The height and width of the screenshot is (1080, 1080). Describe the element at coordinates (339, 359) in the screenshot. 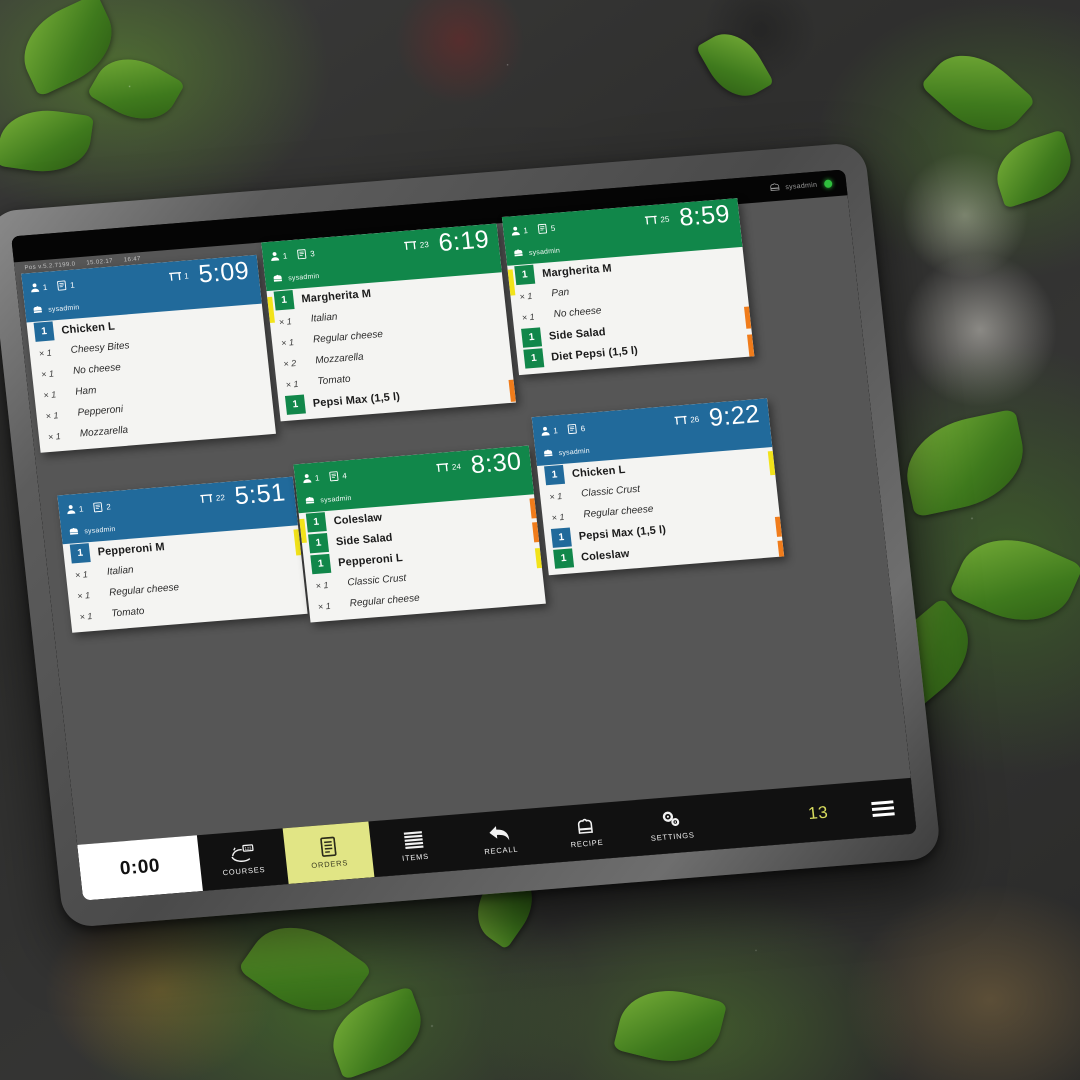

I see `modifier-name: Mozzarella` at that location.